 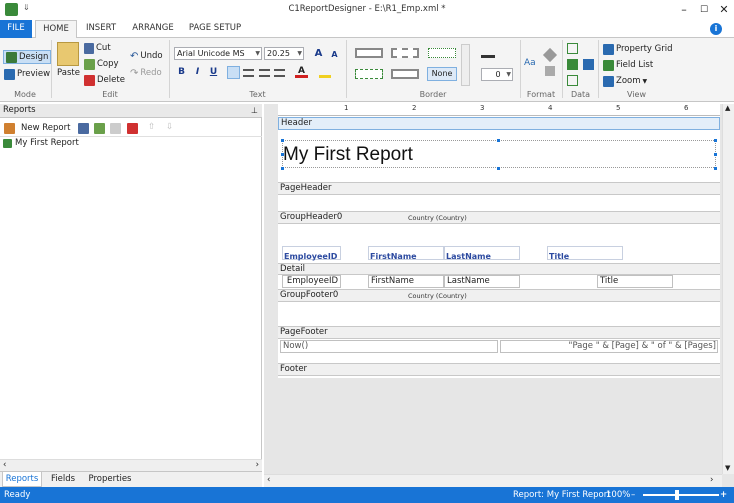 What do you see at coordinates (389, 346) in the screenshot?
I see `now-field: Now()` at bounding box center [389, 346].